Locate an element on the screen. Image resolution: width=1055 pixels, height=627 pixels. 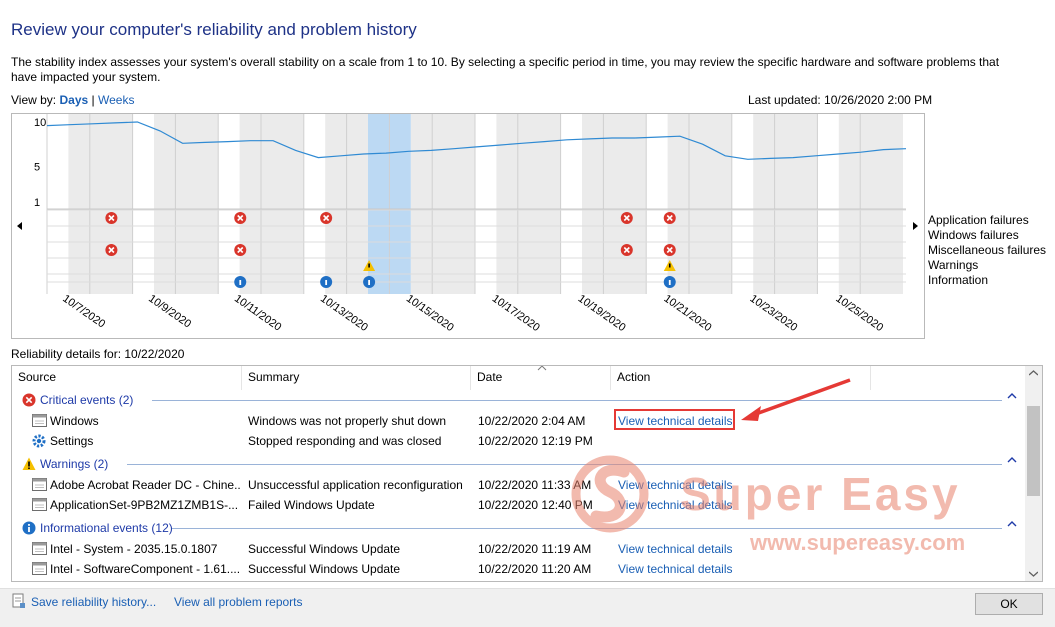
date-axis-label: 10/17/2020 is located at coordinates (516, 313).